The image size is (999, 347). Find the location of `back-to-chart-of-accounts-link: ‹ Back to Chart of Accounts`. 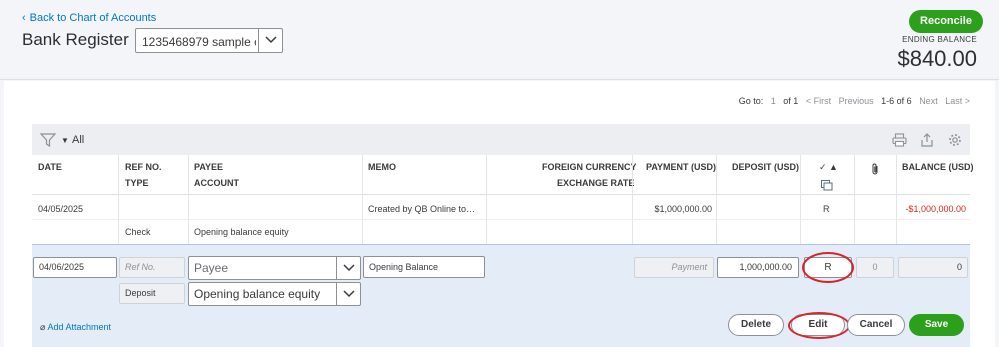

back-to-chart-of-accounts-link: ‹ Back to Chart of Accounts is located at coordinates (89, 18).